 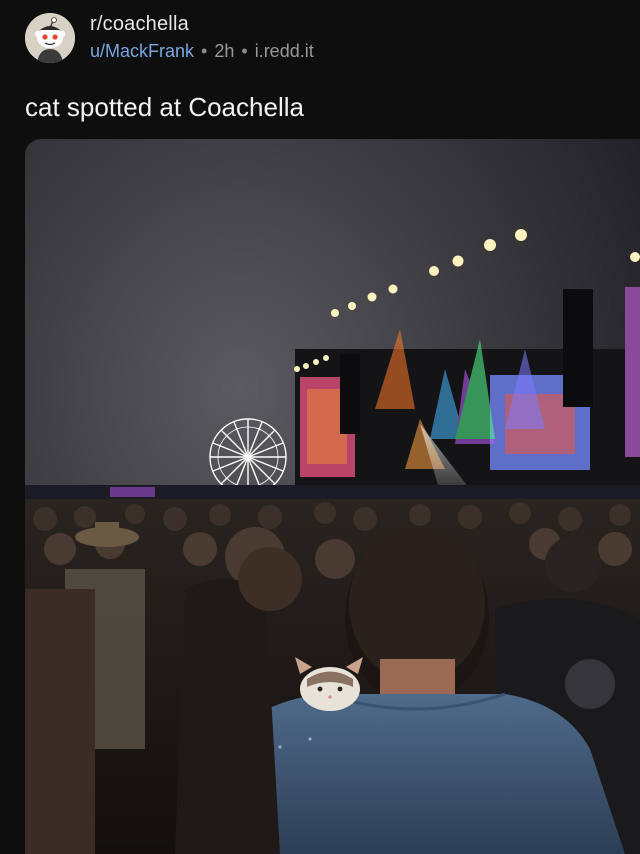 What do you see at coordinates (50, 38) in the screenshot?
I see `reddit-snoo-avatar-icon` at bounding box center [50, 38].